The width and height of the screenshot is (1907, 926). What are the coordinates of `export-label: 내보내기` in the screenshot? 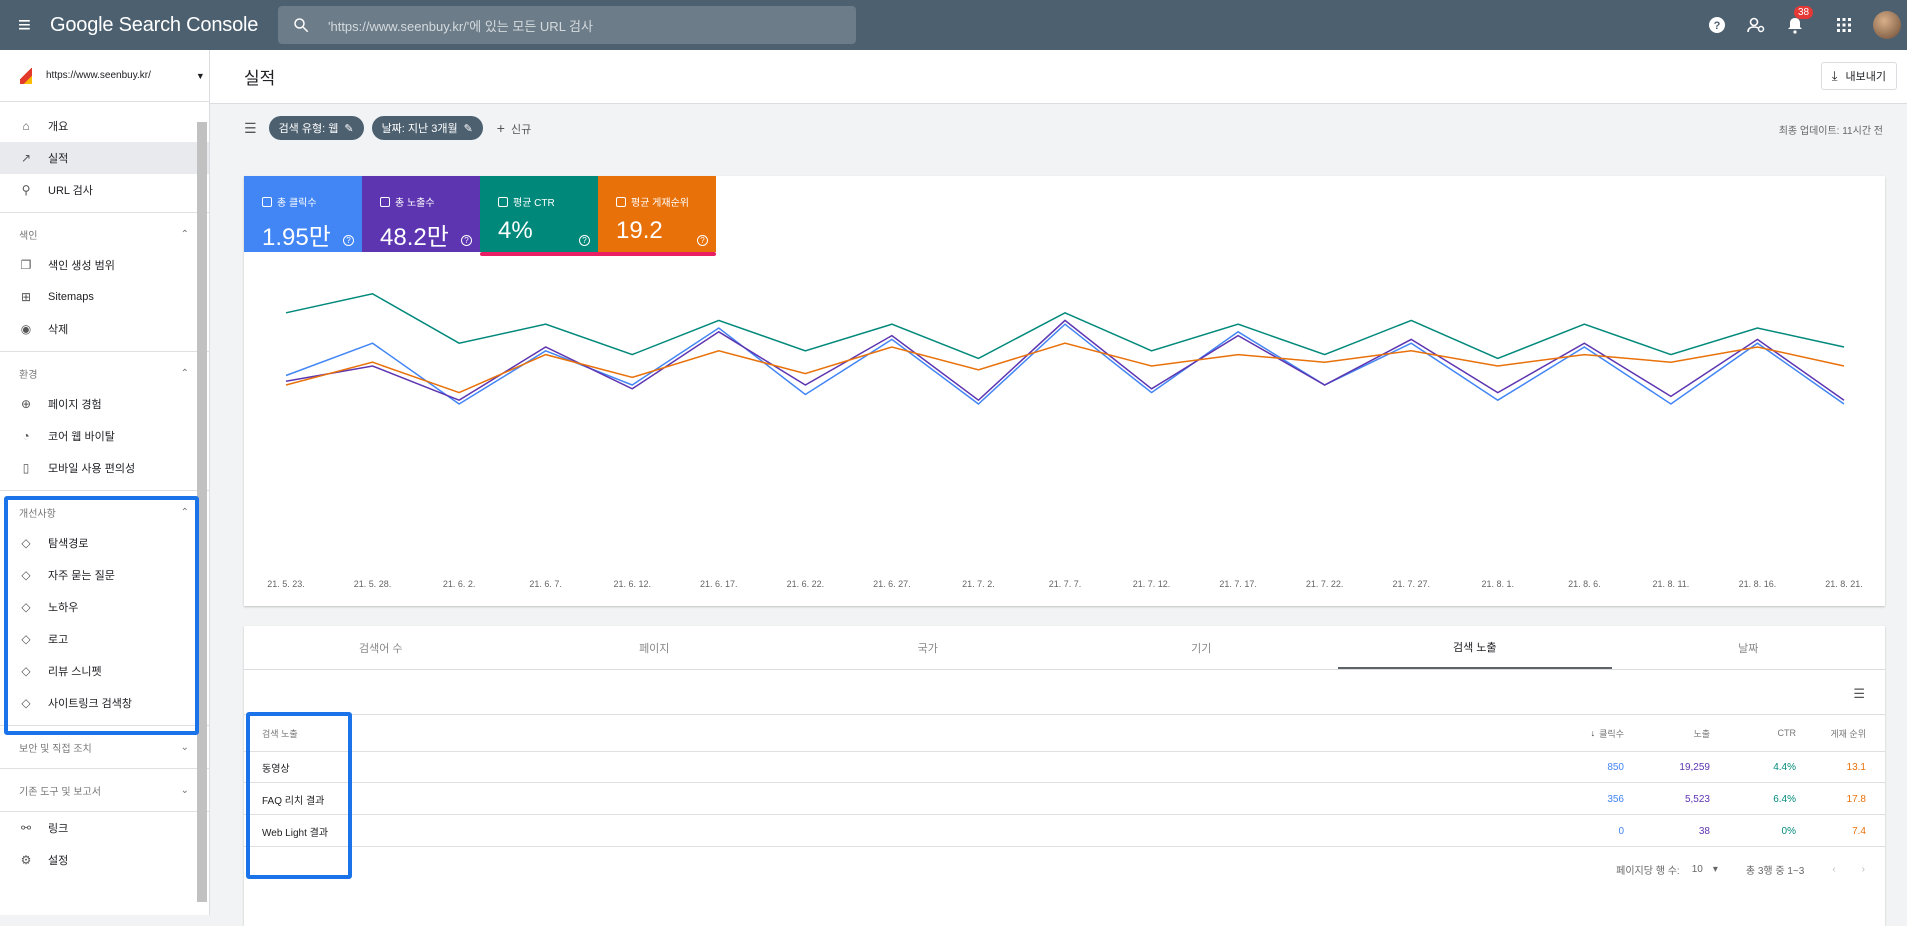 It's located at (1866, 76).